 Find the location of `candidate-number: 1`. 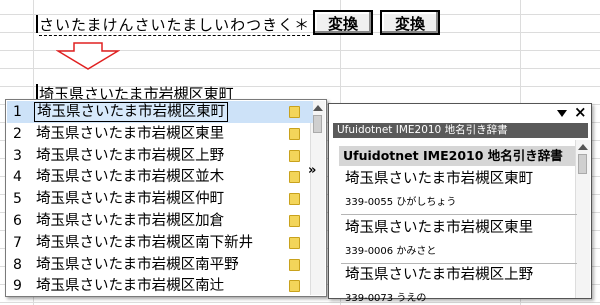

candidate-number: 1 is located at coordinates (17, 112).